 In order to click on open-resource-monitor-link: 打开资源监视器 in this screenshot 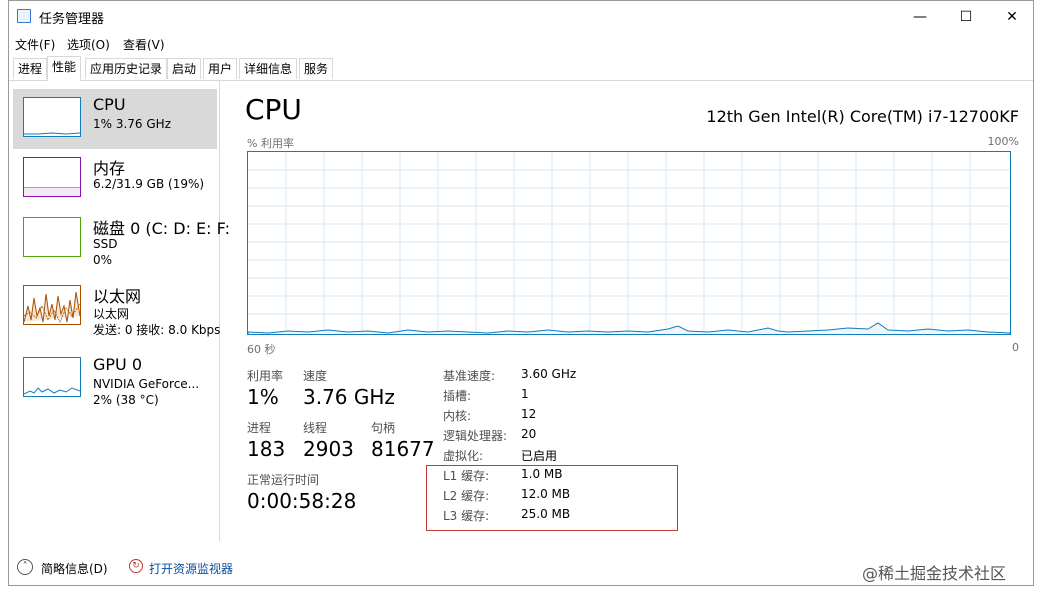, I will do `click(191, 568)`.